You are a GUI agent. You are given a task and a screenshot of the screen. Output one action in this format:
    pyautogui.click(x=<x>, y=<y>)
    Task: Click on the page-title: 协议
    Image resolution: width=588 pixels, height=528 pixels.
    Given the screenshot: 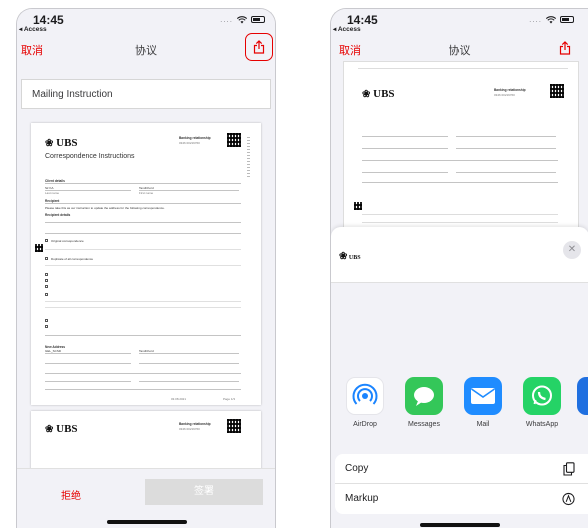 What is the action you would take?
    pyautogui.click(x=459, y=51)
    